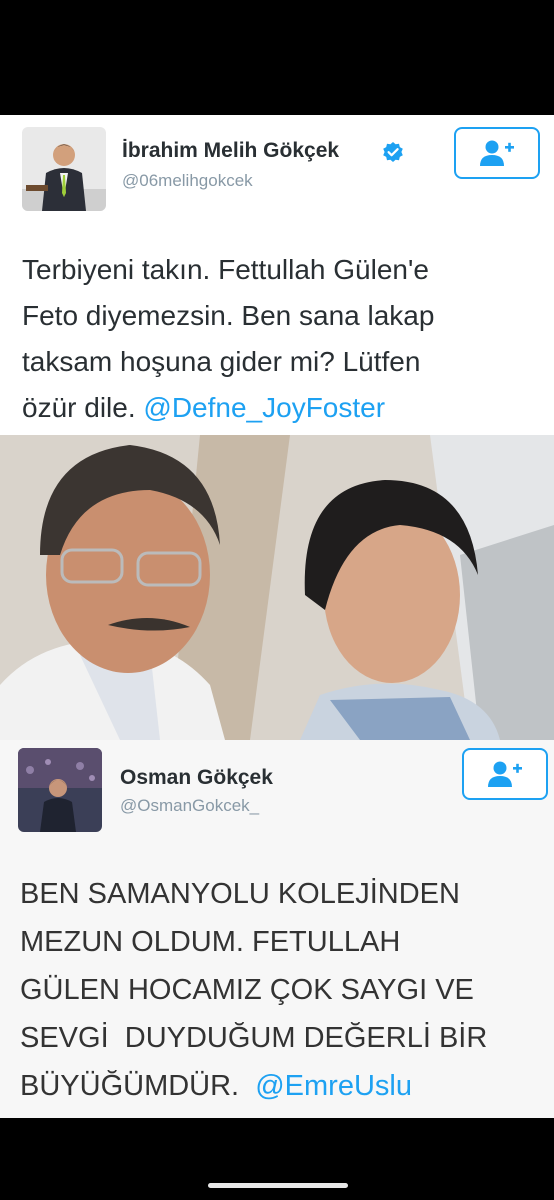 Image resolution: width=554 pixels, height=1200 pixels. I want to click on tweet-text-fragment: BÜYÜĞÜMDÜR., so click(138, 1086).